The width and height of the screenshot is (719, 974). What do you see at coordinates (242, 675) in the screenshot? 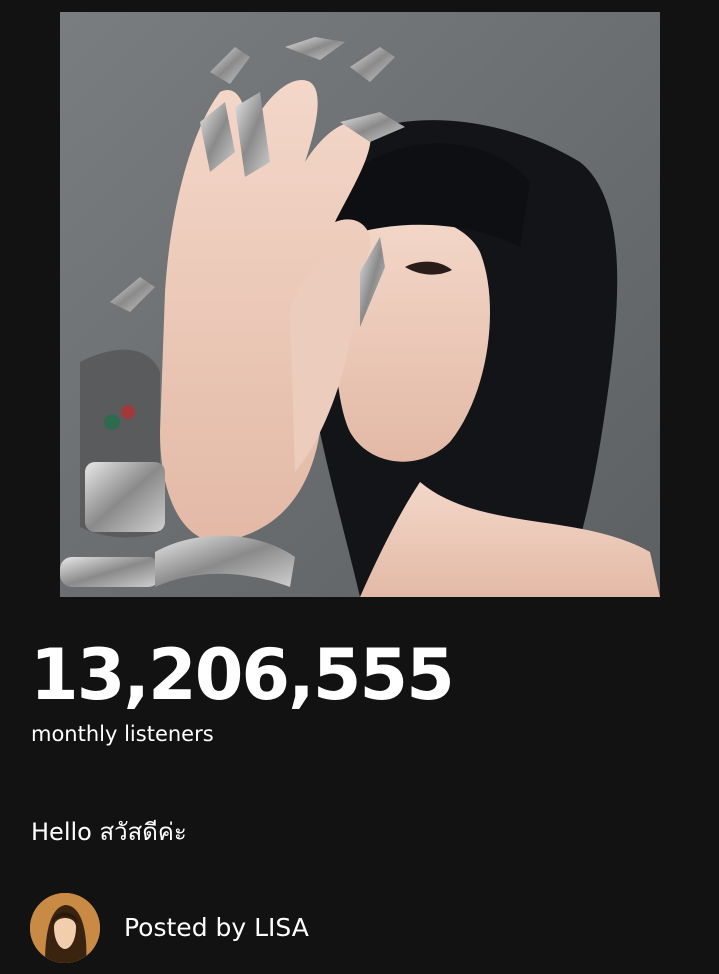
I see `monthly-listeners-count: 13,206,555` at bounding box center [242, 675].